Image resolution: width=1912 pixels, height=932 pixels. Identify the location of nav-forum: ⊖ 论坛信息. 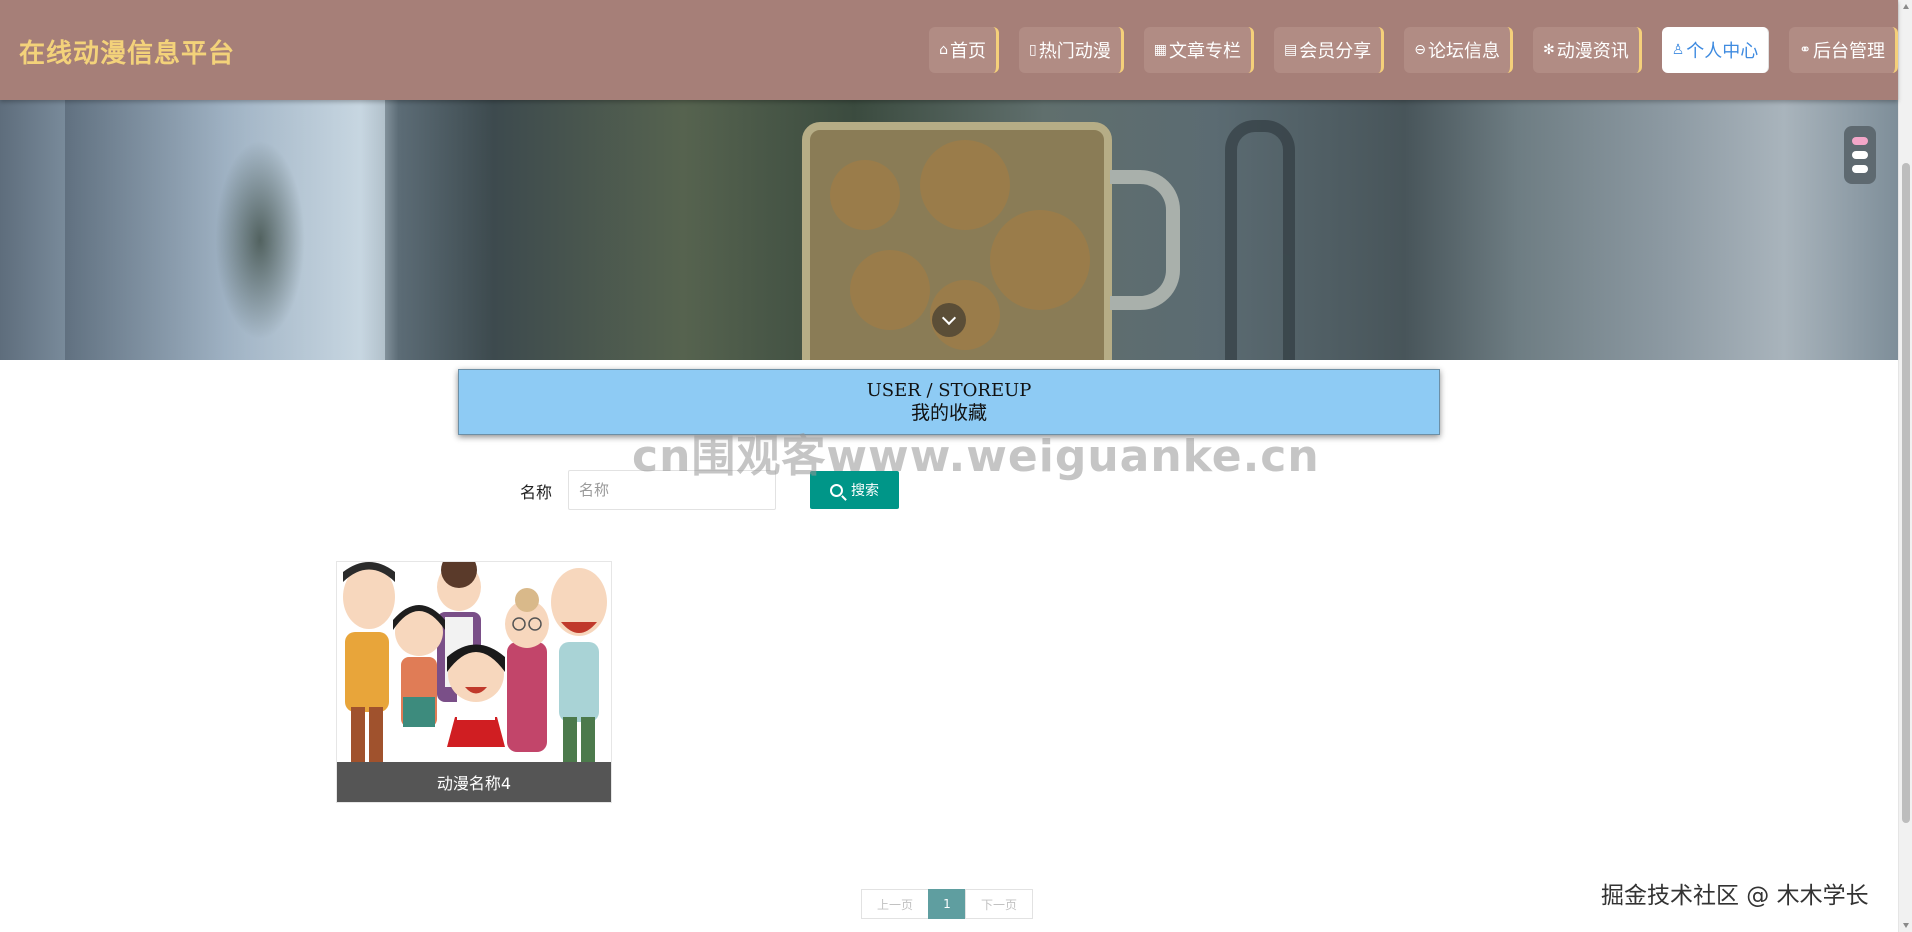
(1458, 50).